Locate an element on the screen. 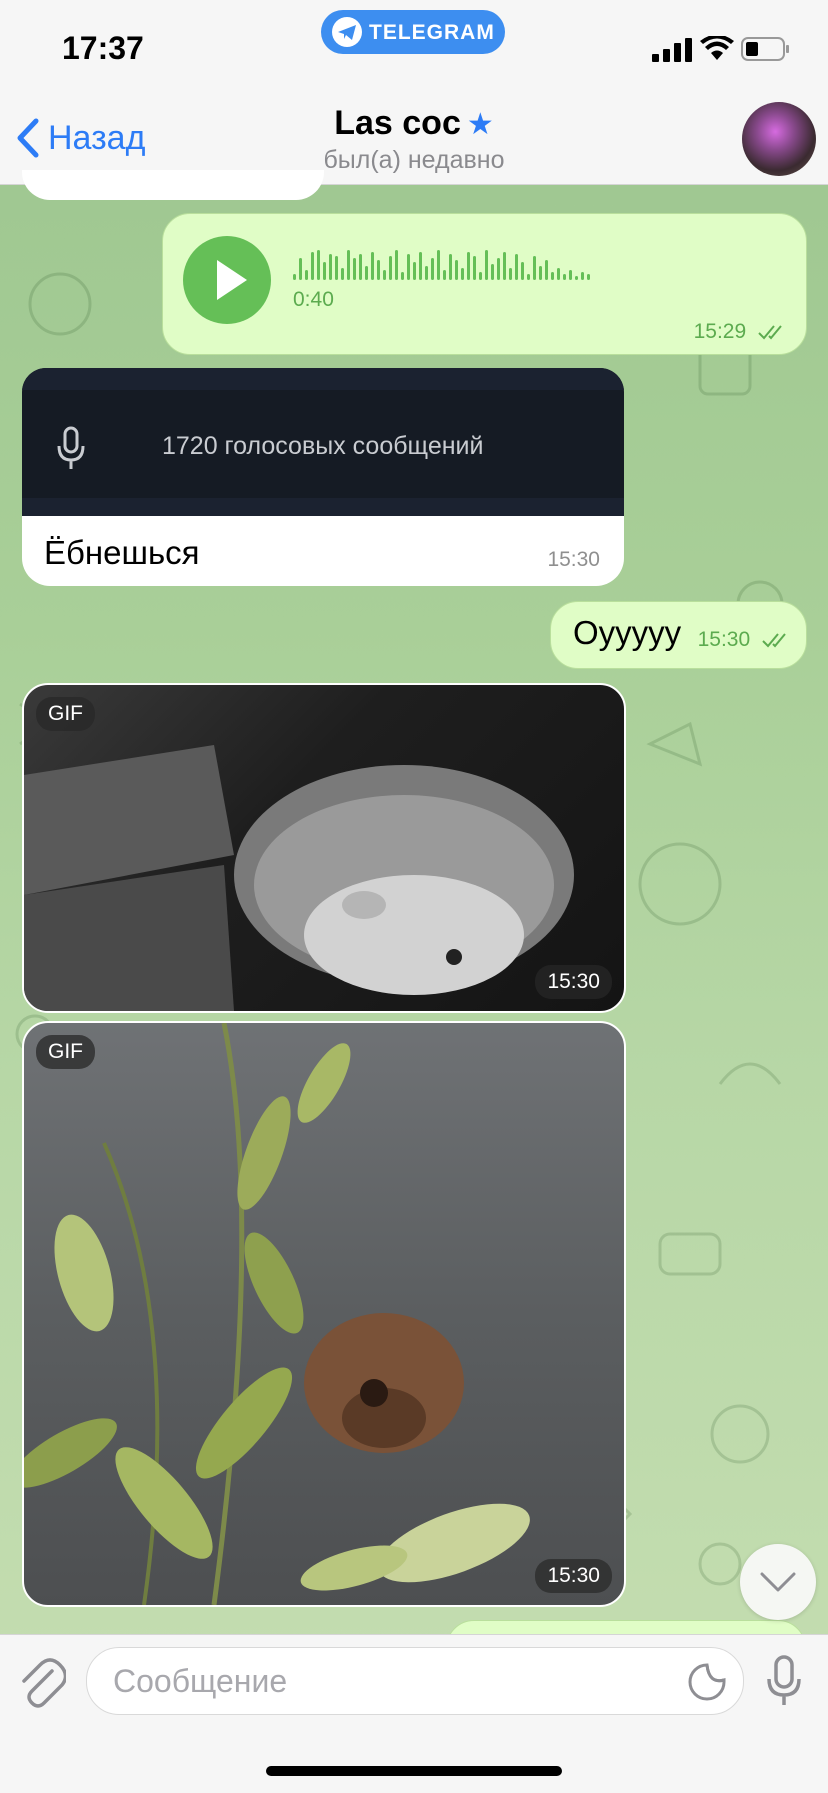  telegram-return-pill: TELEGRAM is located at coordinates (413, 32).